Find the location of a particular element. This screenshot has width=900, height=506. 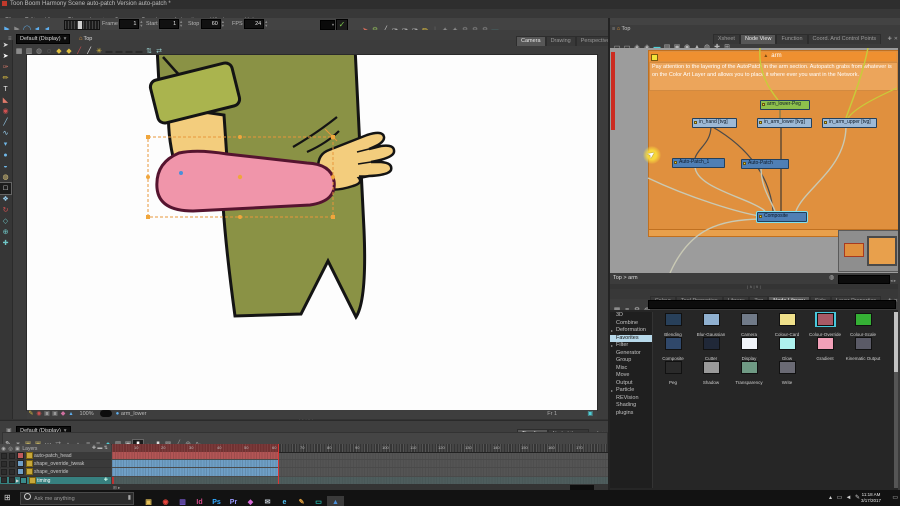

graph-node: arm_lower-Peg is located at coordinates (785, 105).